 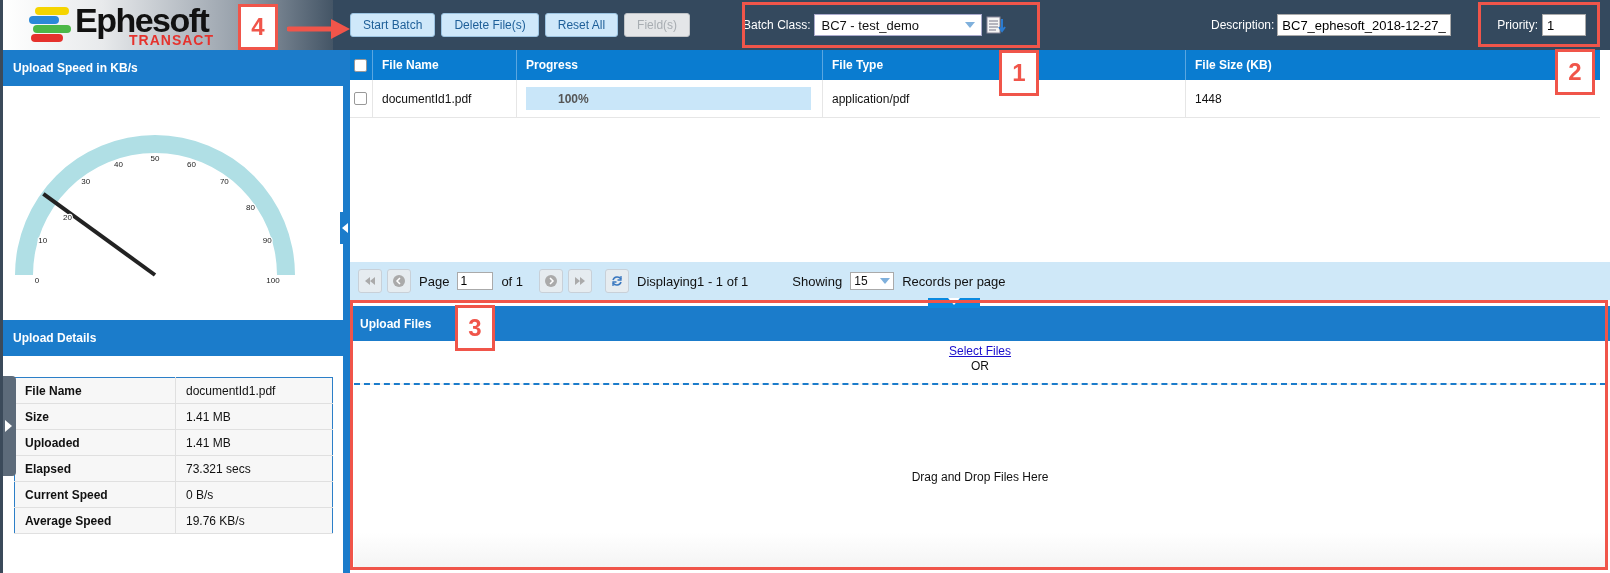 I want to click on callout-arrow, so click(x=319, y=29).